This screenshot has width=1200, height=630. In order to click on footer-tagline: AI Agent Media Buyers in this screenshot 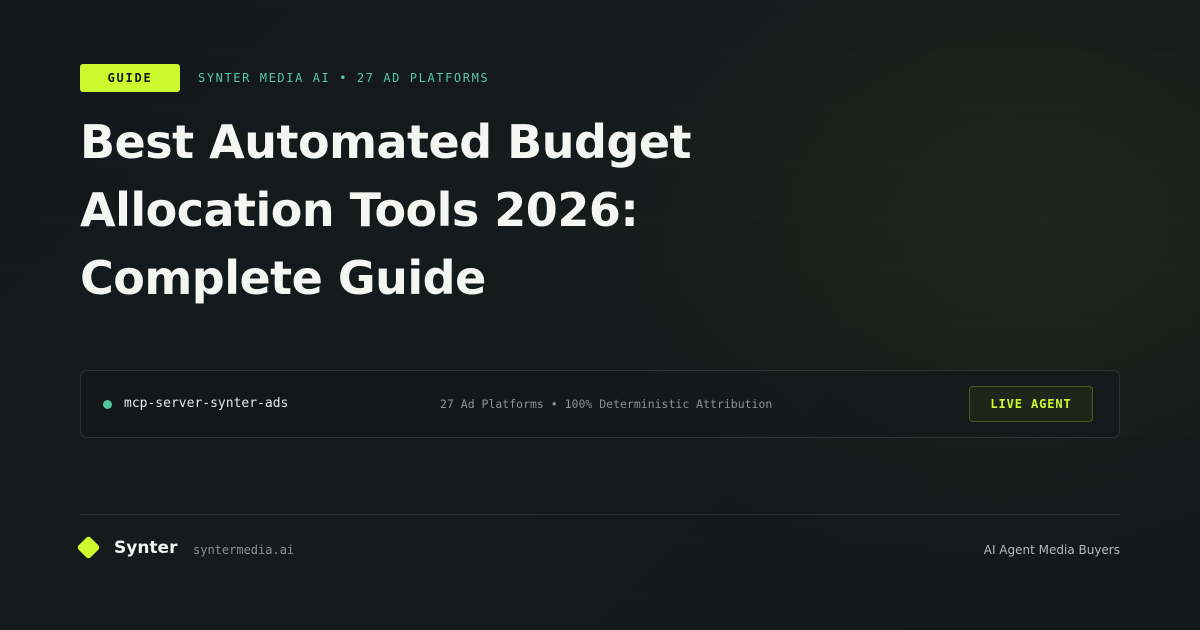, I will do `click(1051, 550)`.